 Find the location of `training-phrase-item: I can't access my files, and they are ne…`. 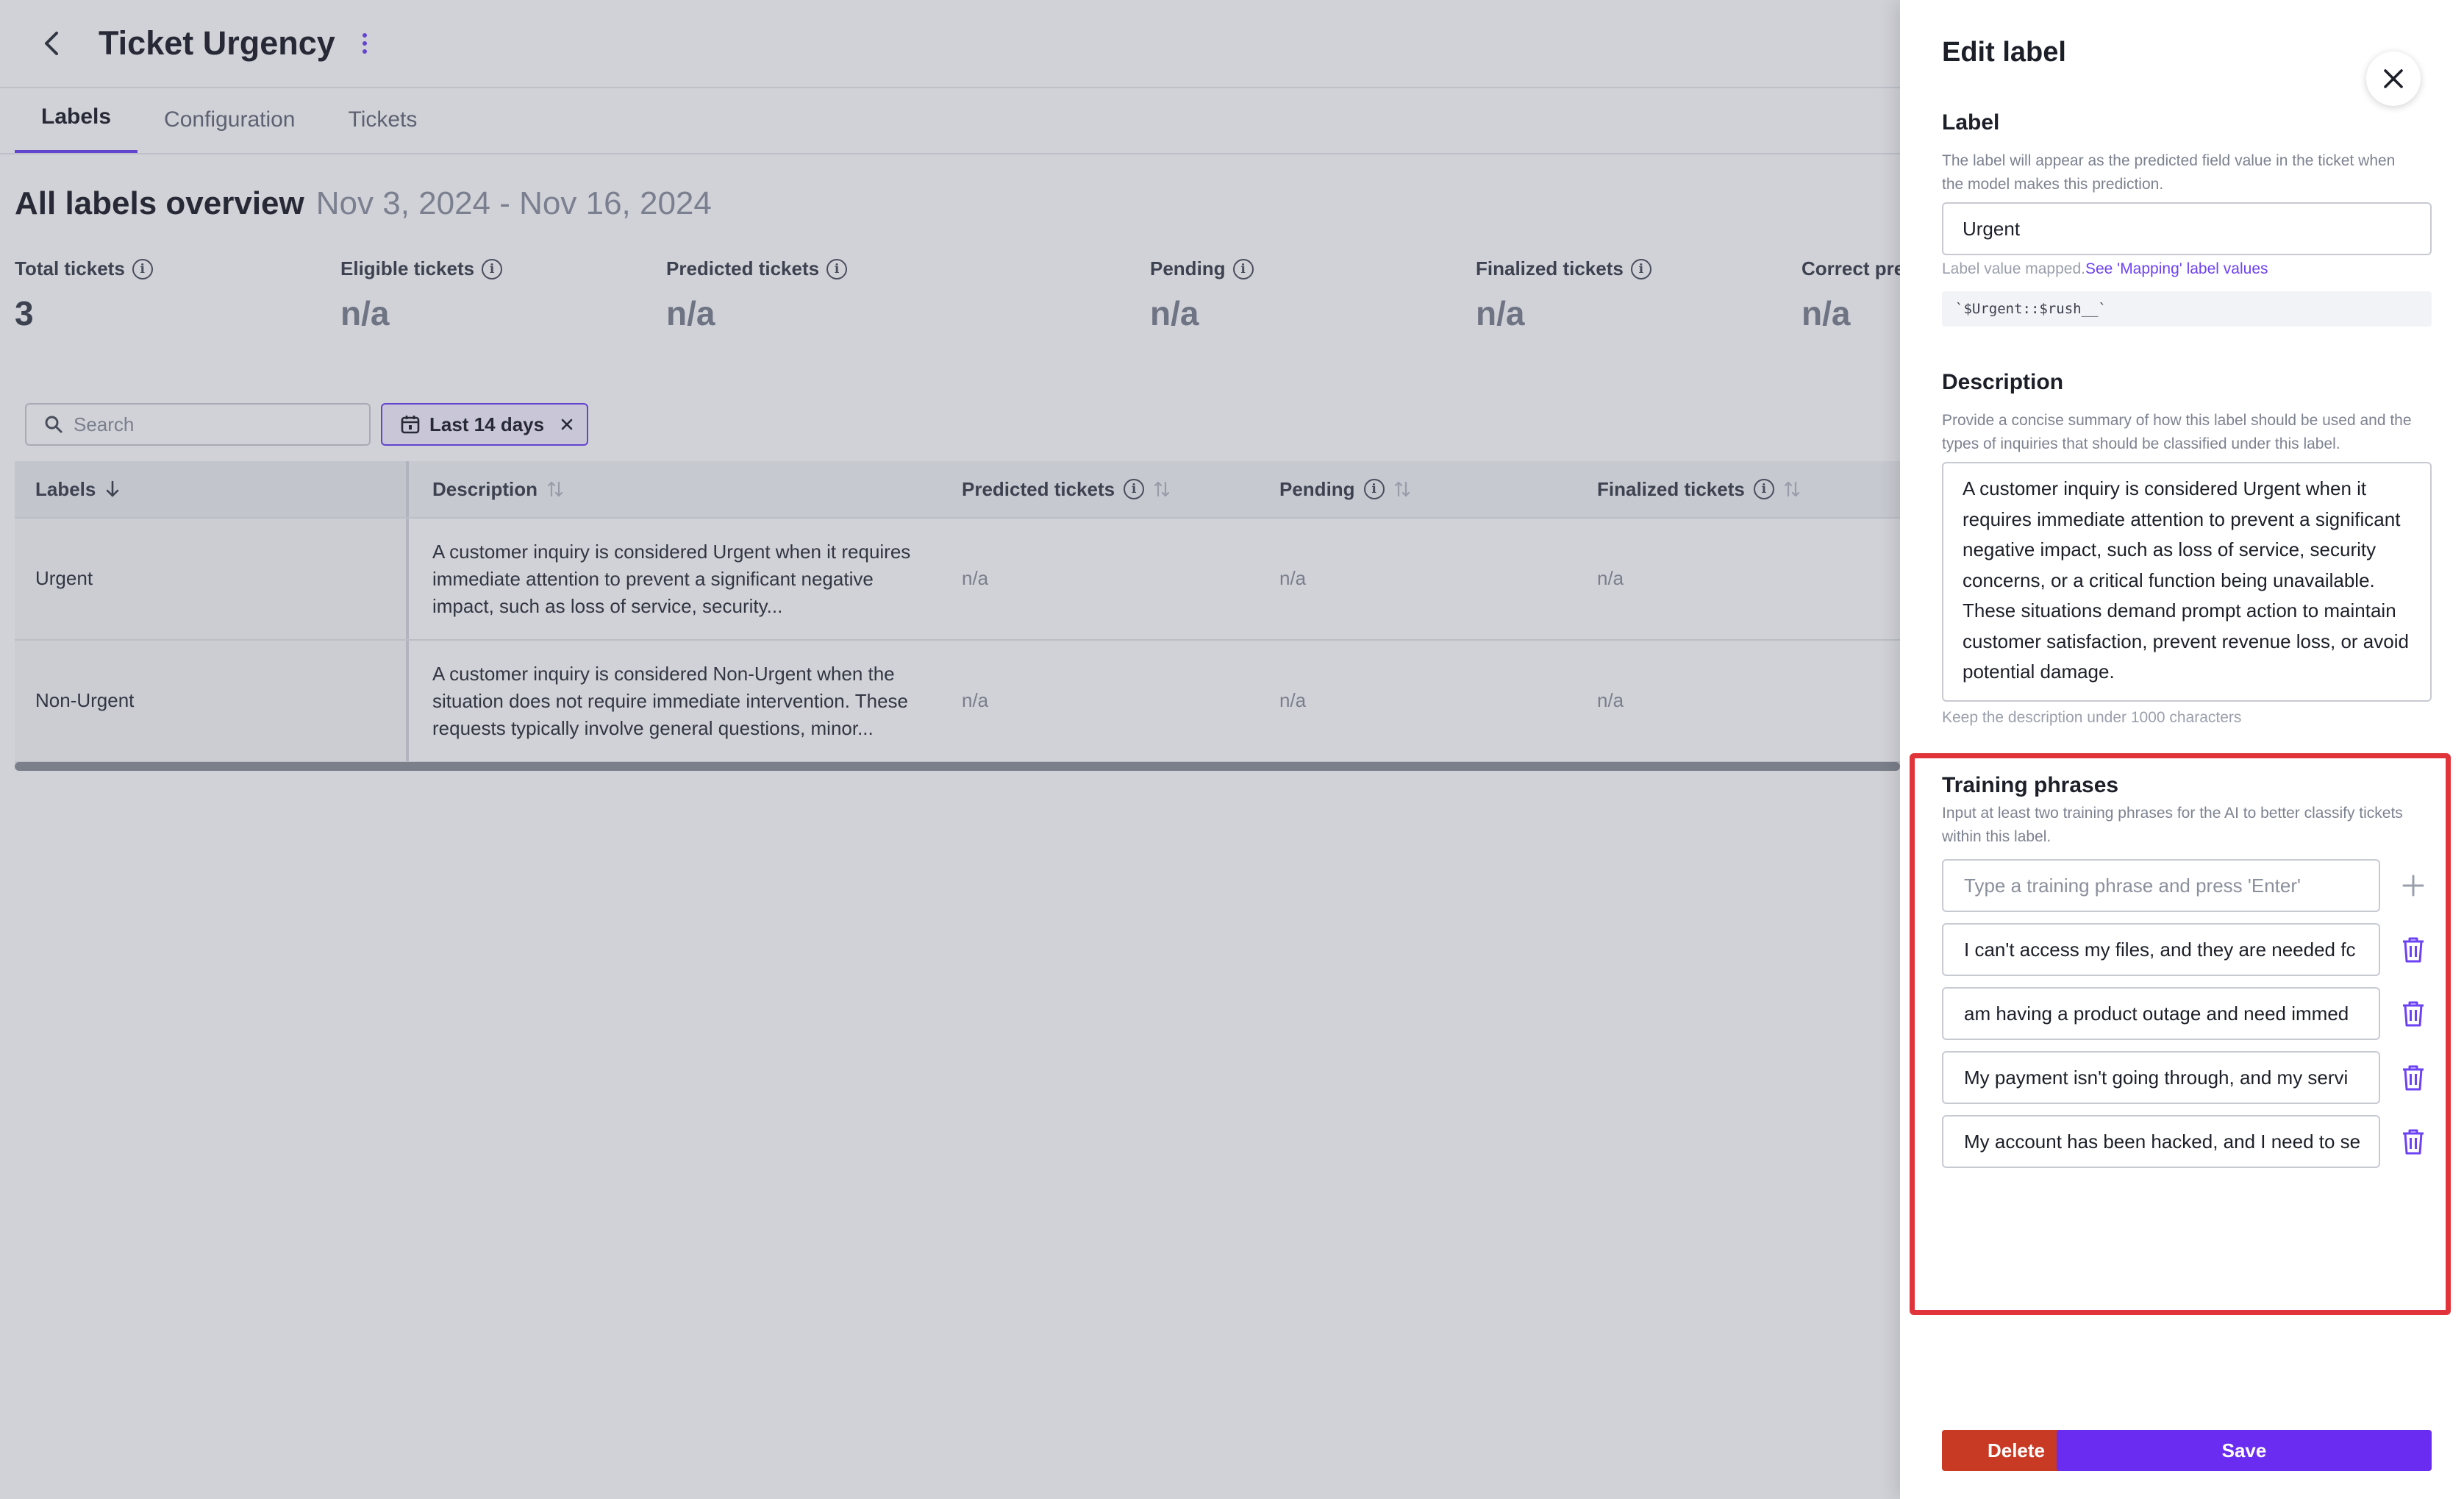

training-phrase-item: I can't access my files, and they are ne… is located at coordinates (2161, 949).